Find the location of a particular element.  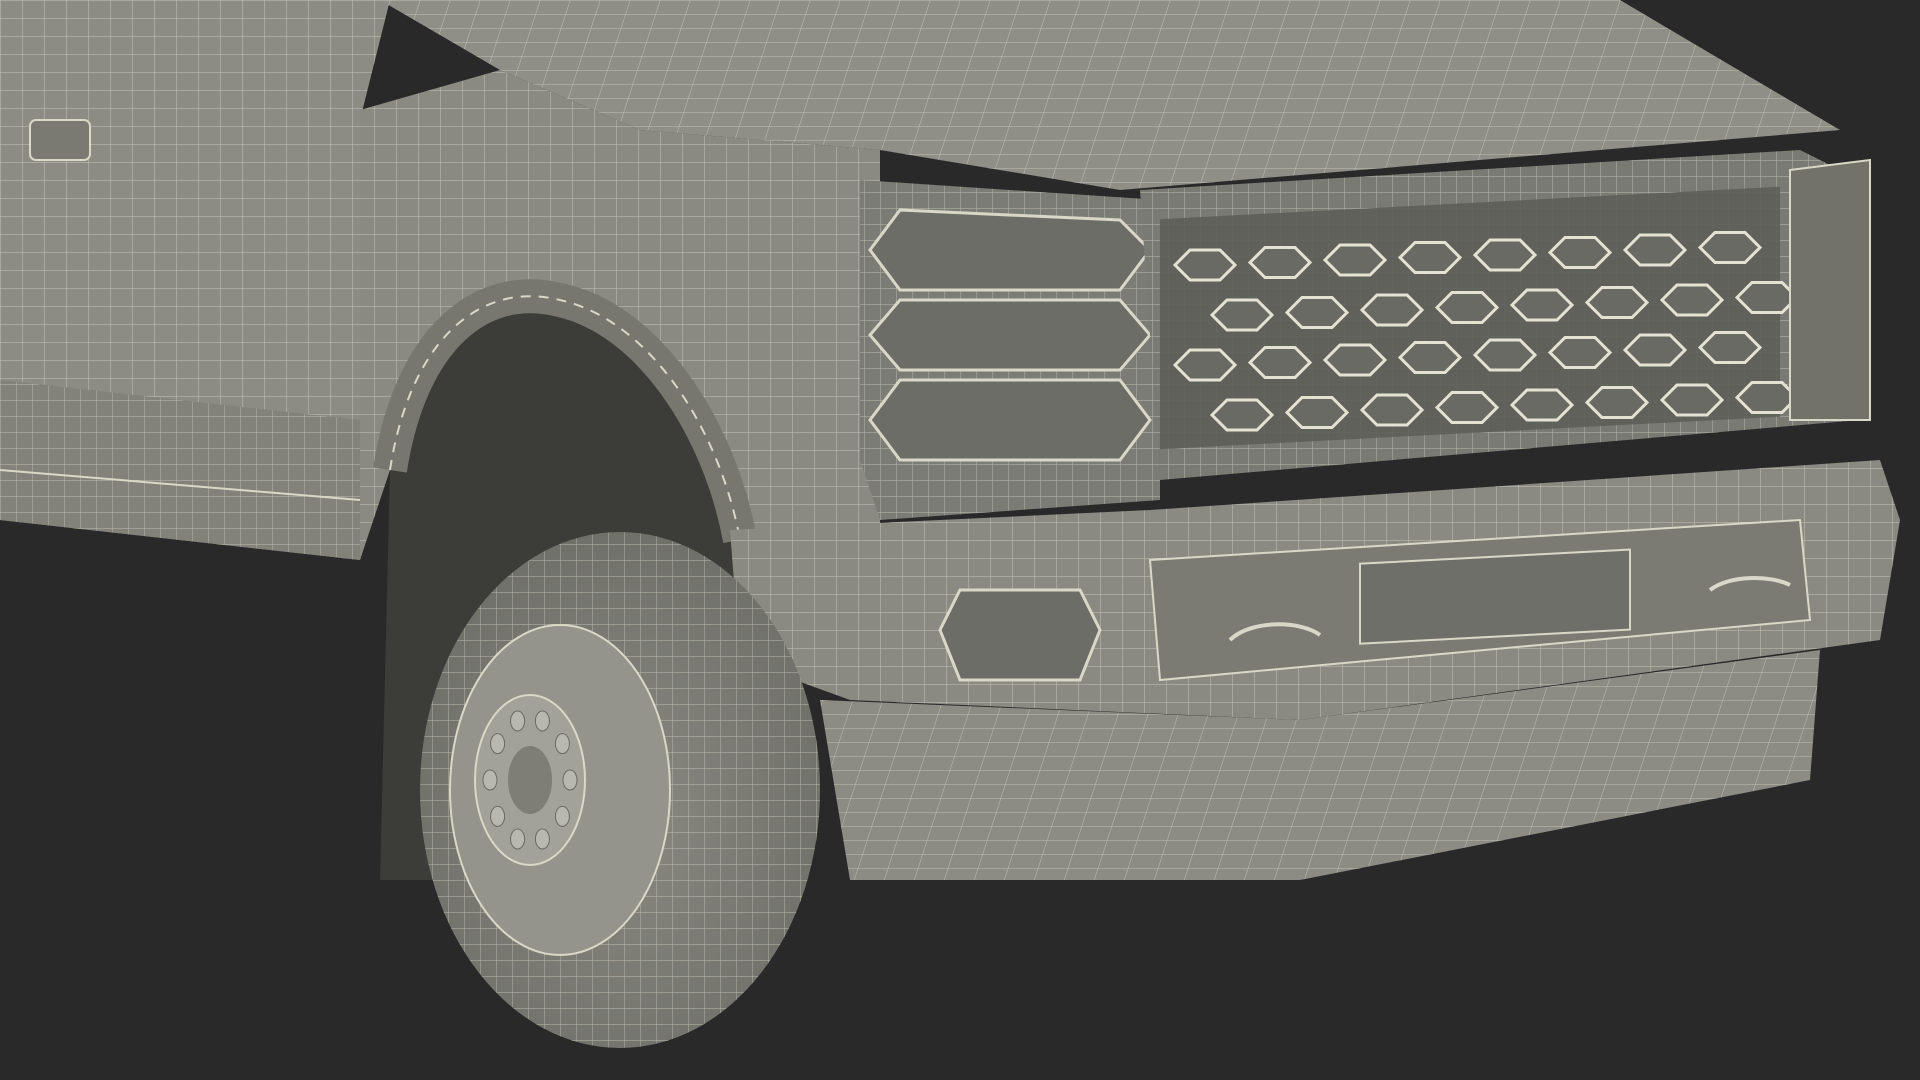

right-headlight is located at coordinates (1830, 289).